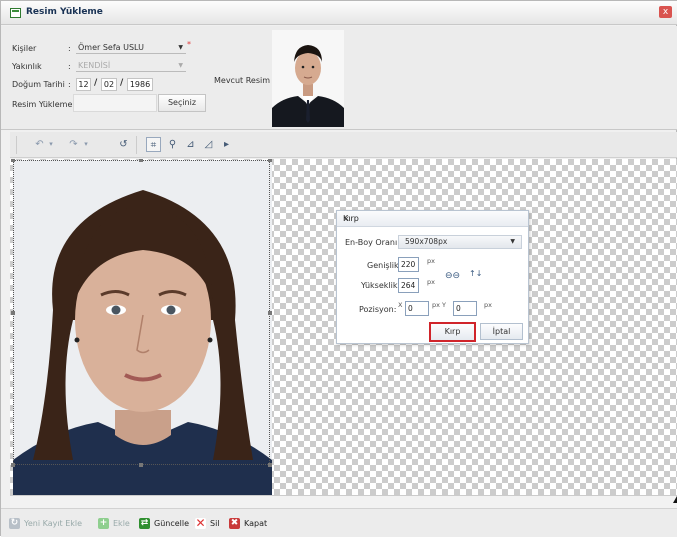  What do you see at coordinates (452, 276) in the screenshot?
I see `link-ratio-icon: ⊖⊖` at bounding box center [452, 276].